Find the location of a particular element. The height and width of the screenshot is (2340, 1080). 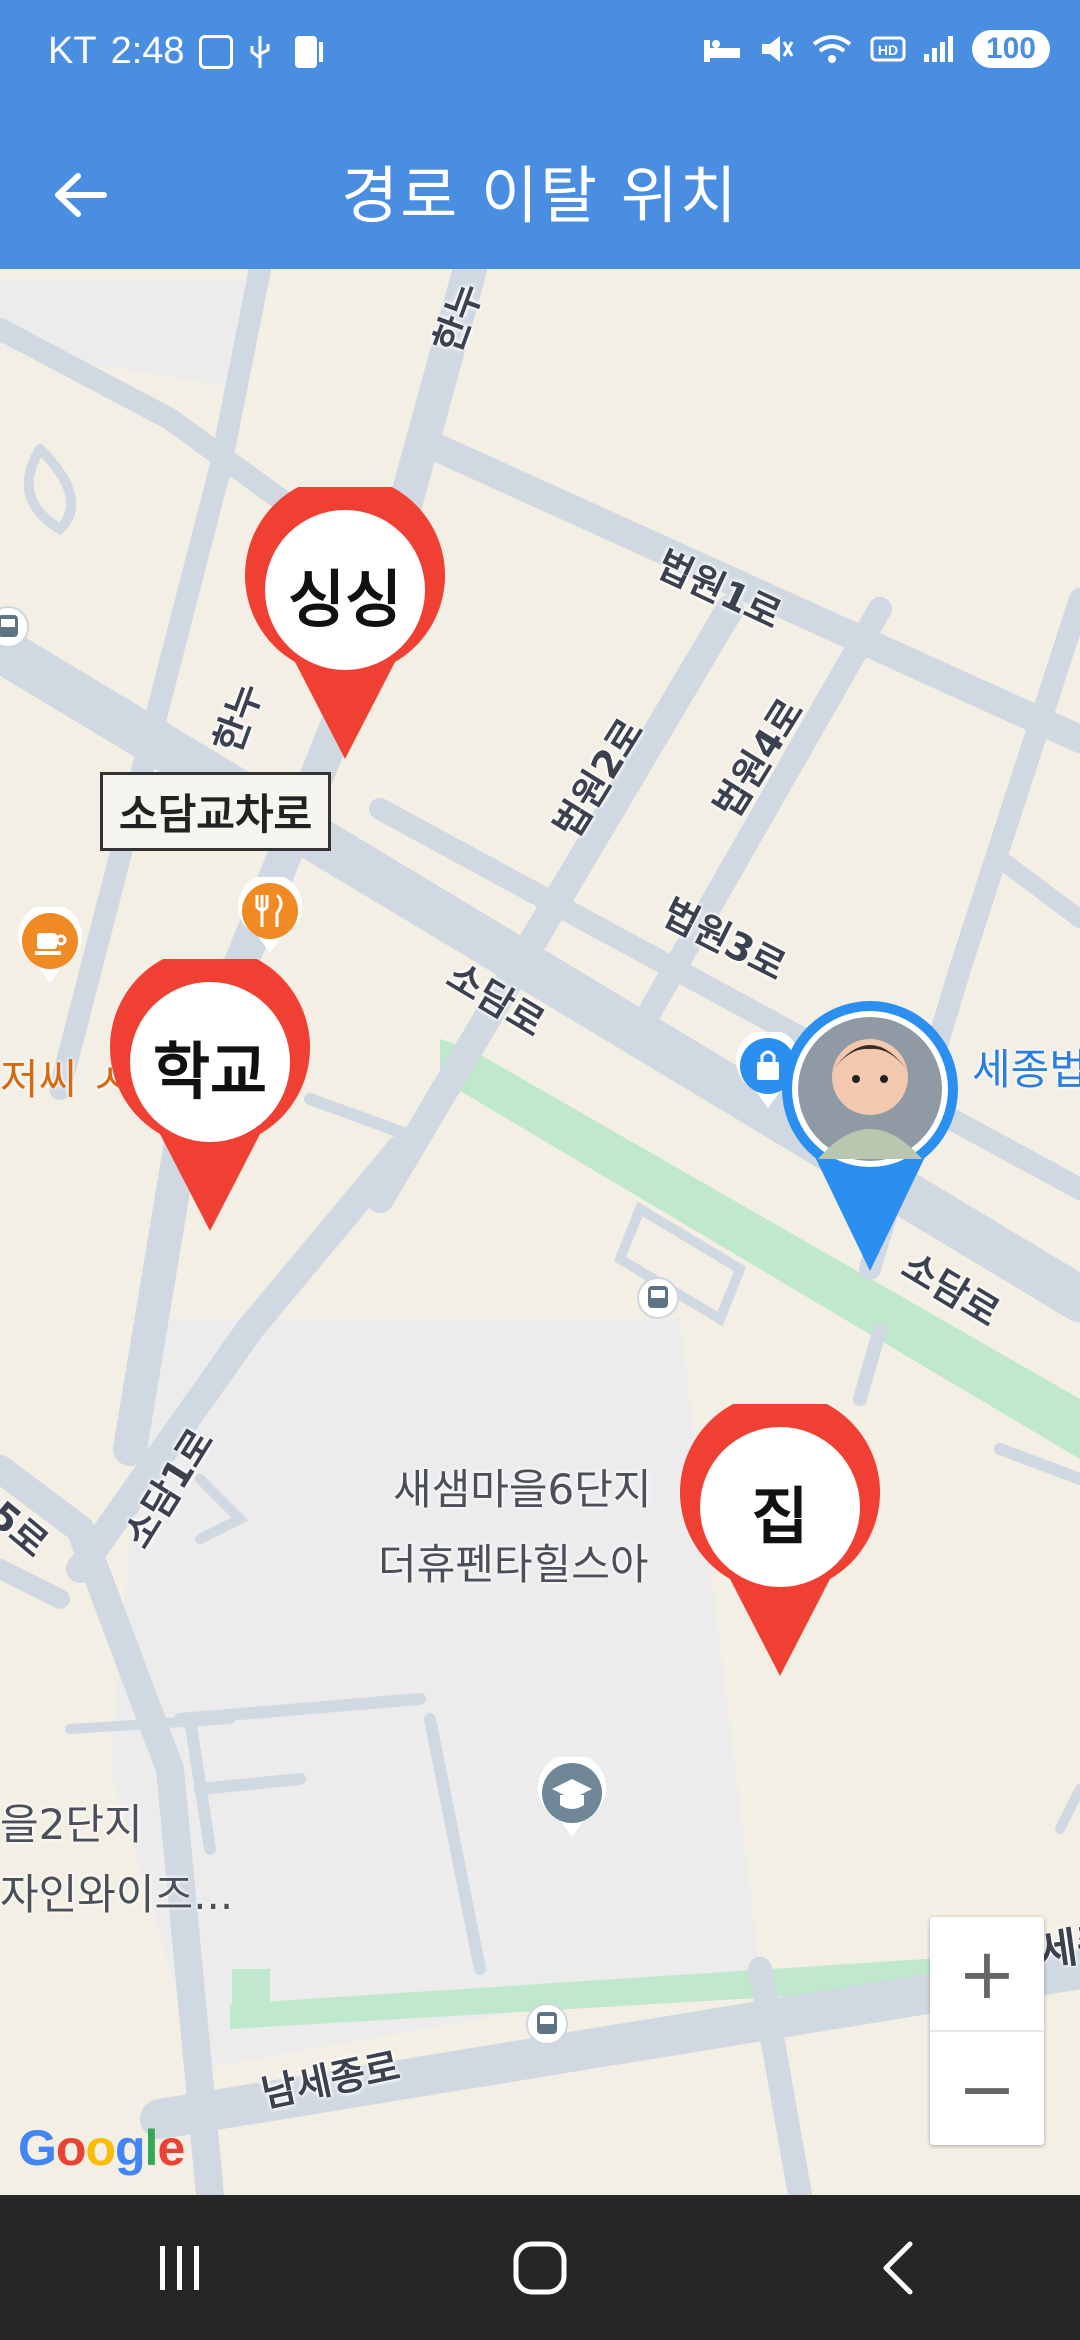

place-label: 을2단지 is located at coordinates (71, 1824).